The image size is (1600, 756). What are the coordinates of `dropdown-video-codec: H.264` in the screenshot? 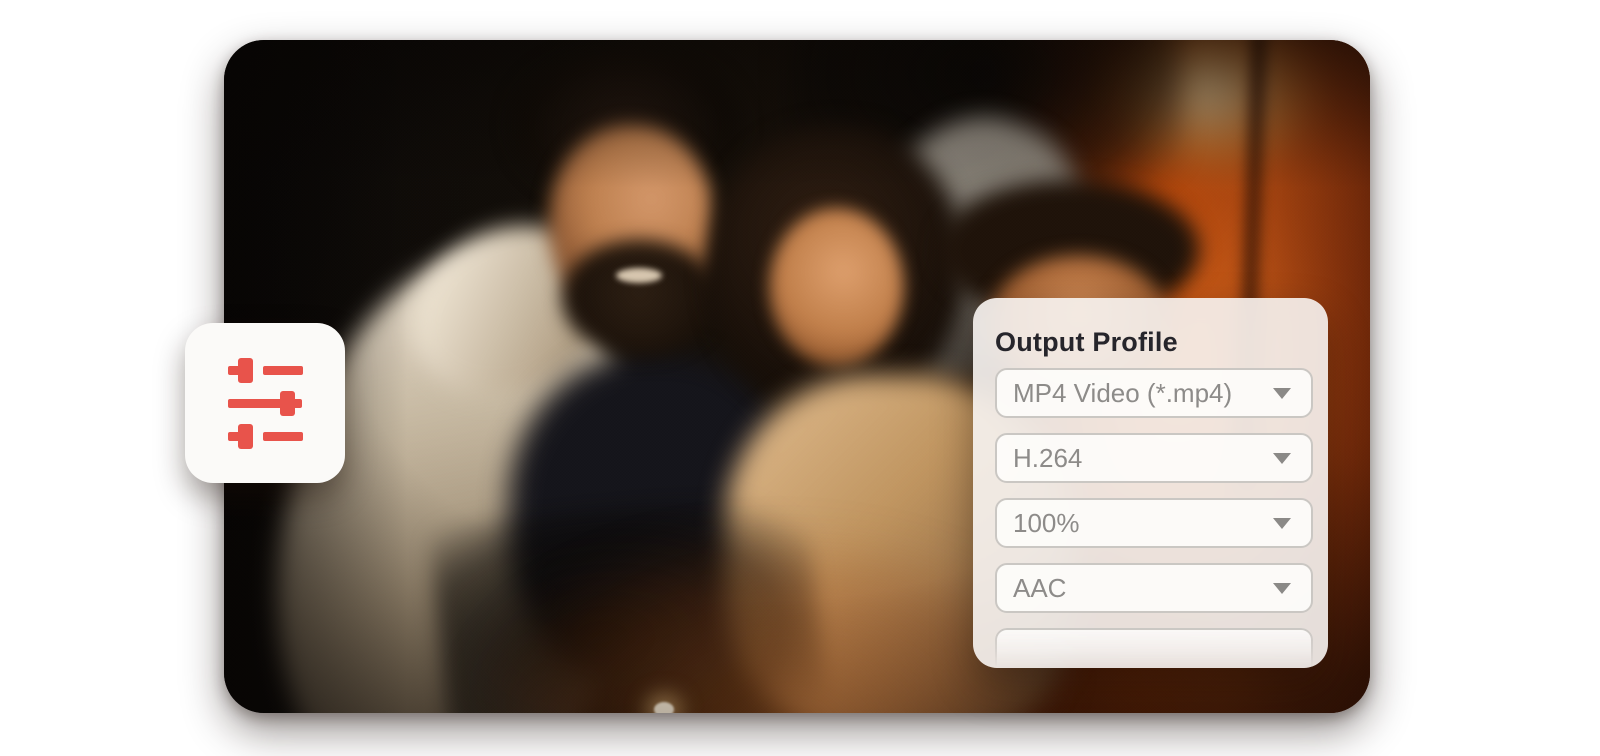 It's located at (1154, 458).